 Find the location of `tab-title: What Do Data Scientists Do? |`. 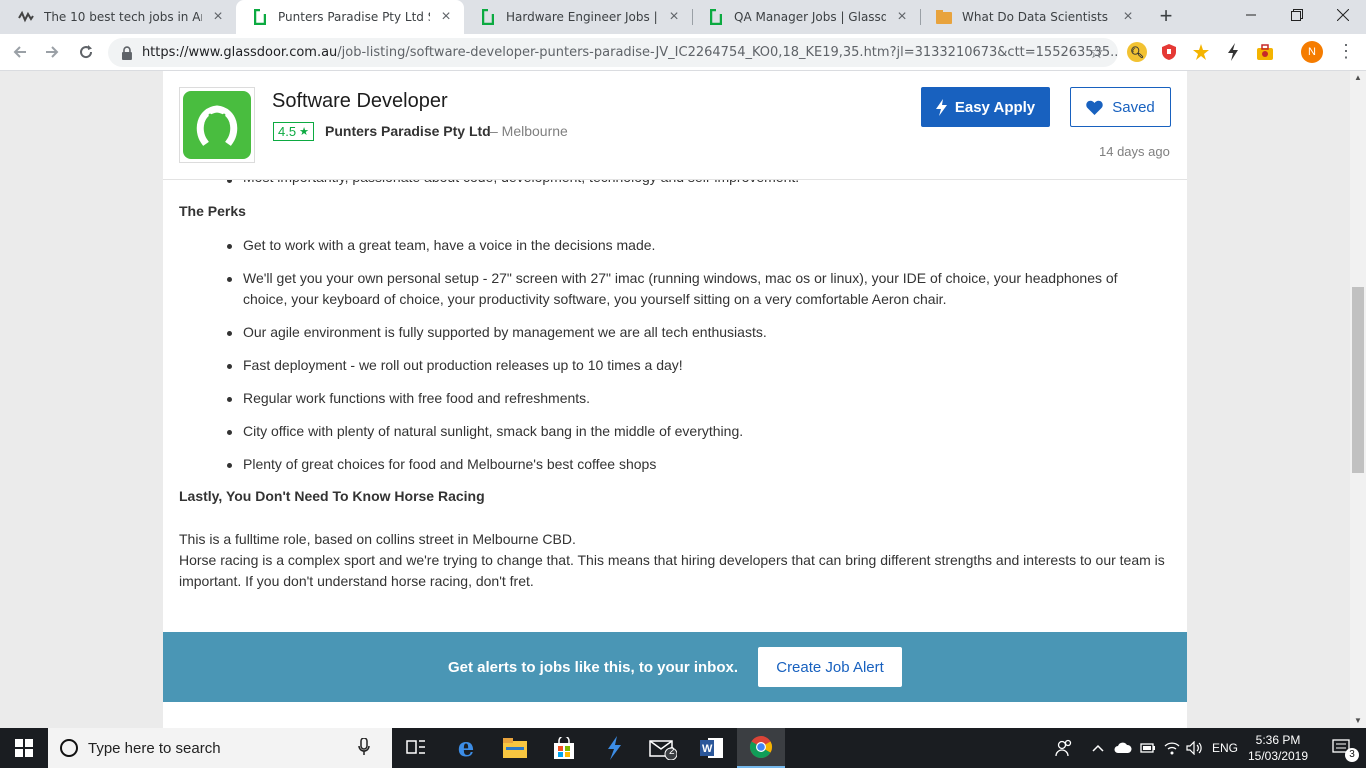

tab-title: What Do Data Scientists Do? | is located at coordinates (1037, 17).